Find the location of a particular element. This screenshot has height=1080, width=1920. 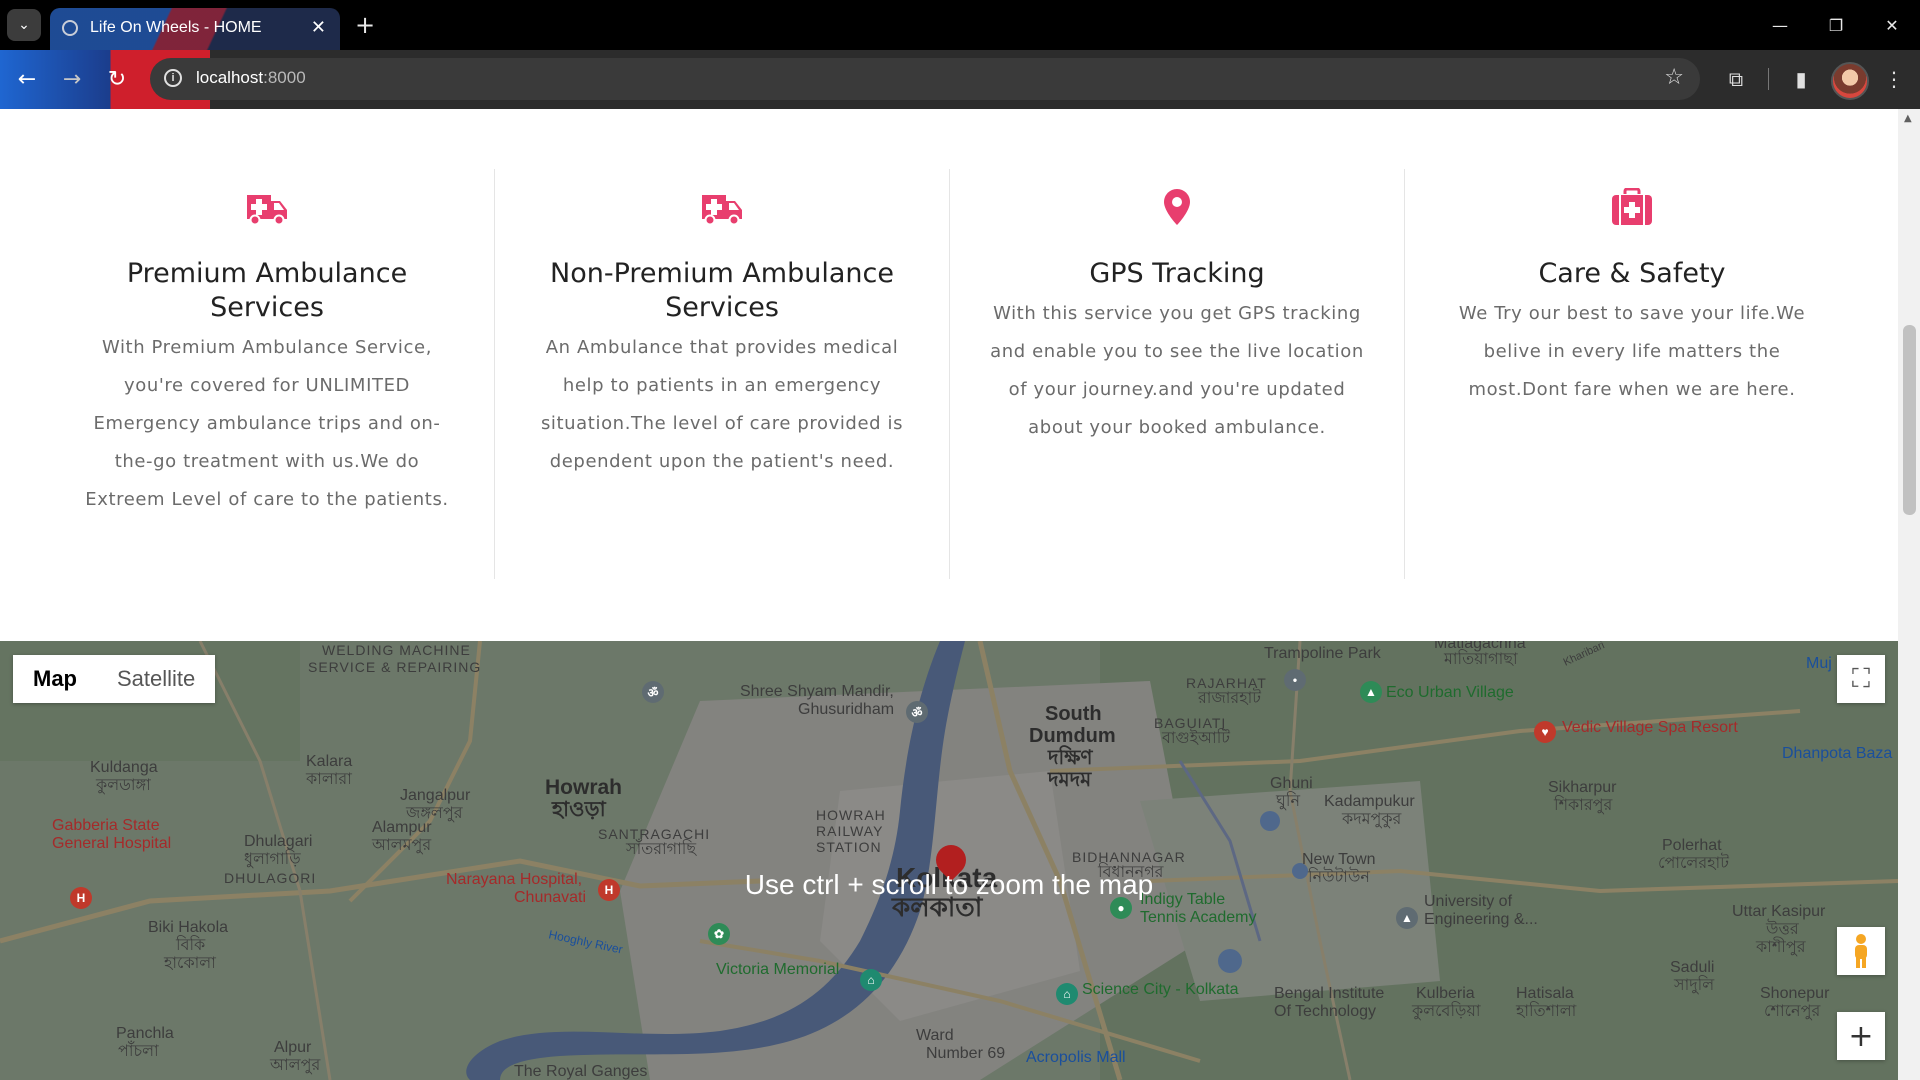

feature-title: Non-Premium Ambulance Services is located at coordinates (722, 290).